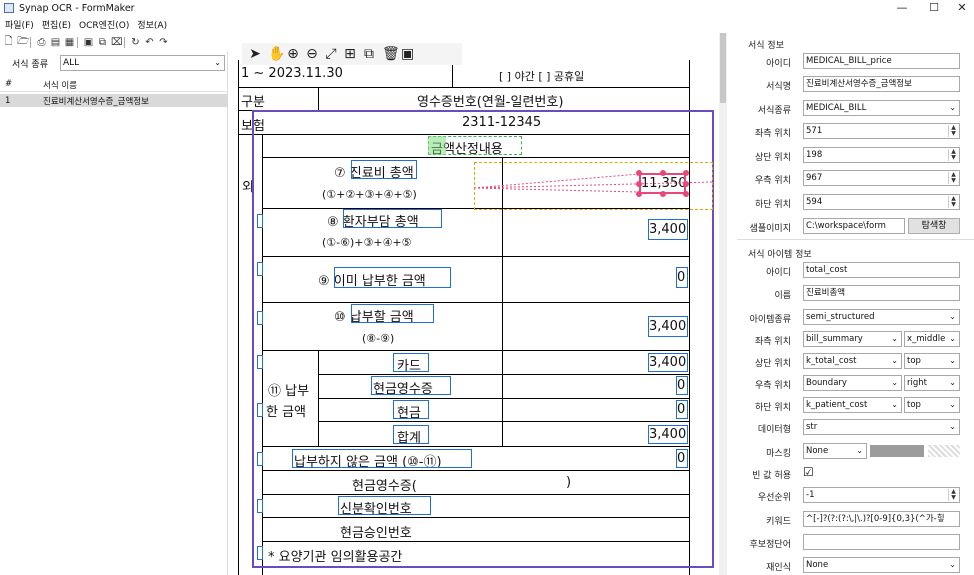 The width and height of the screenshot is (974, 575). What do you see at coordinates (152, 24) in the screenshot?
I see `menu-info: 정보(A)` at bounding box center [152, 24].